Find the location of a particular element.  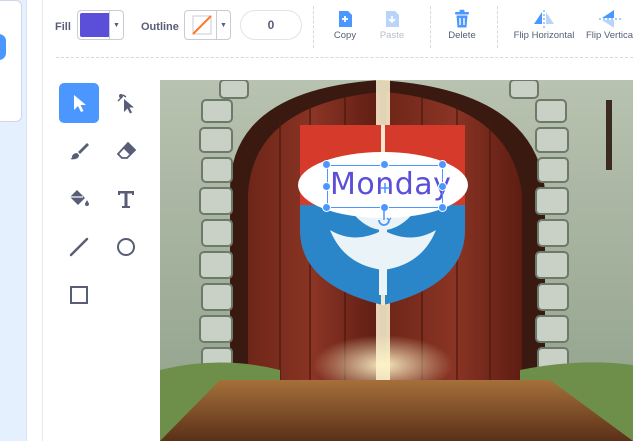

copy-button: Copy is located at coordinates (345, 28).